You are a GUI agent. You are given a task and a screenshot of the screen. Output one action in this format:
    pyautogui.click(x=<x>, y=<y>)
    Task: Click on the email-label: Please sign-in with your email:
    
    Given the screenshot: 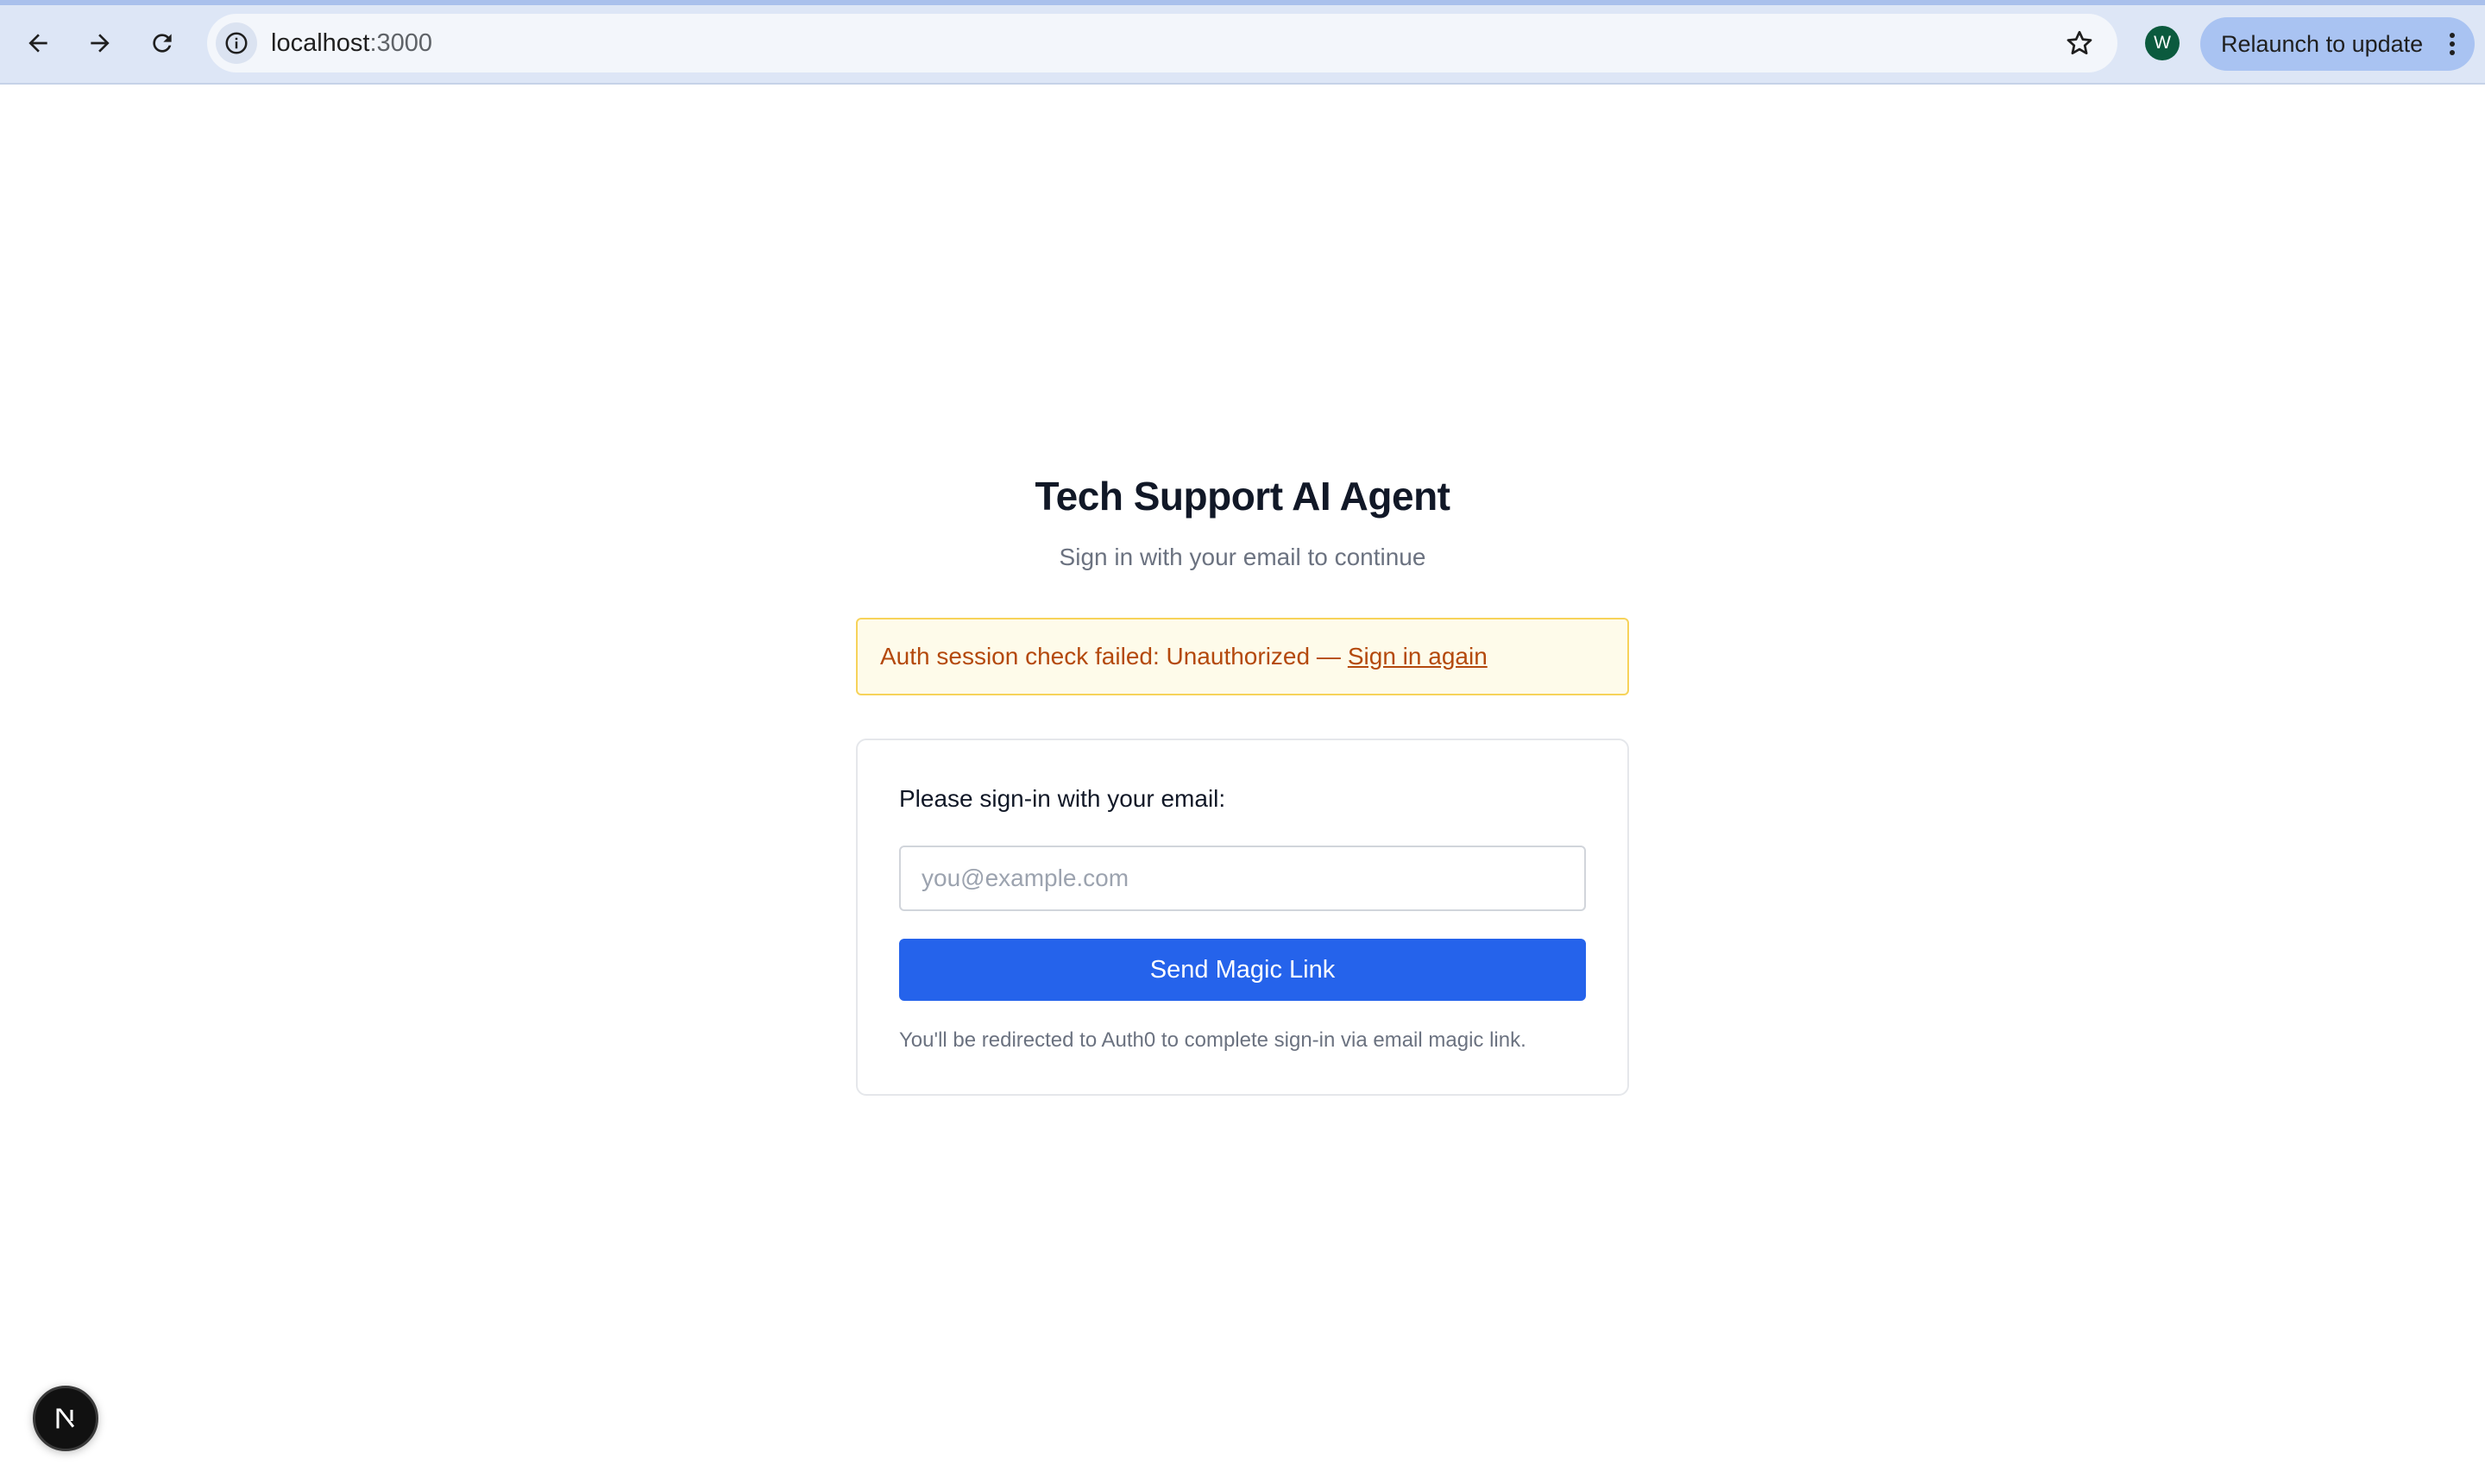 What is the action you would take?
    pyautogui.click(x=1062, y=798)
    